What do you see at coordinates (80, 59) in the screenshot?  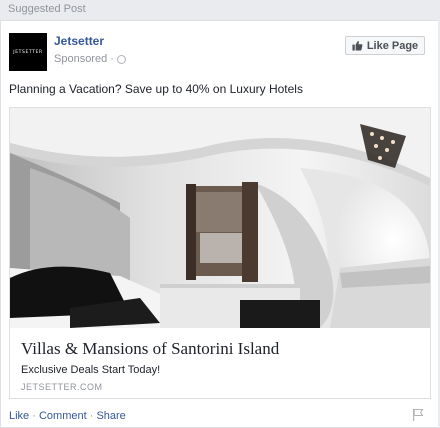 I see `sponsored-label: Sponsored` at bounding box center [80, 59].